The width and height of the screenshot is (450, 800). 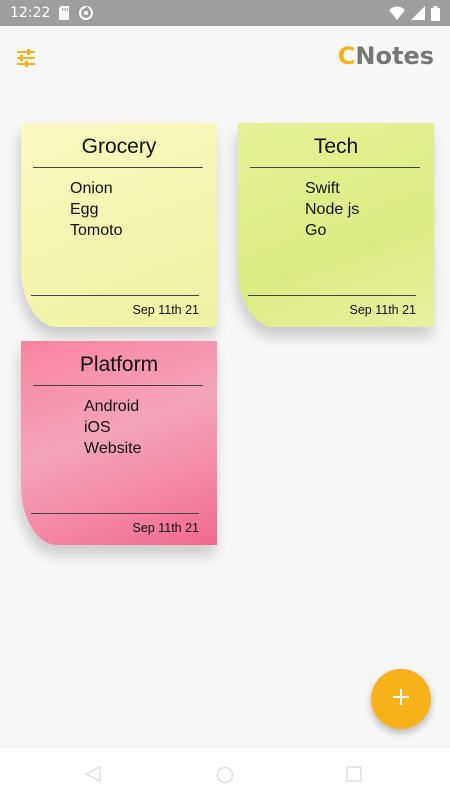 I want to click on plus-icon, so click(x=401, y=699).